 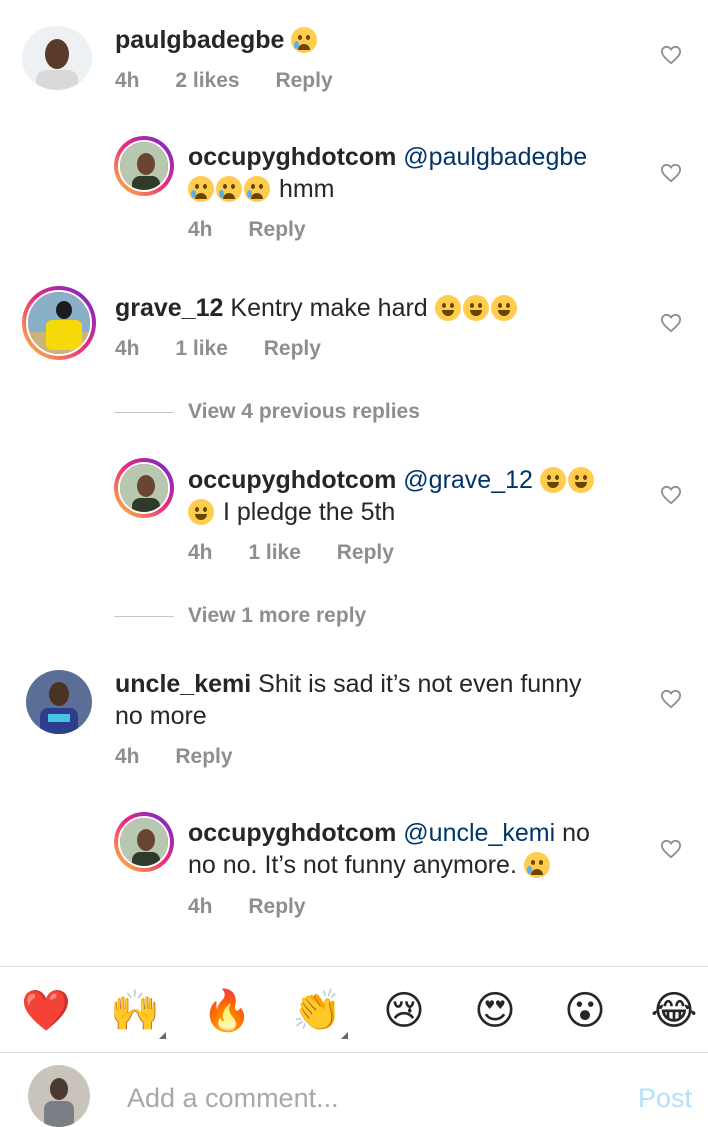 What do you see at coordinates (420, 684) in the screenshot?
I see `comment-body: Shit is sad it’s not even funny` at bounding box center [420, 684].